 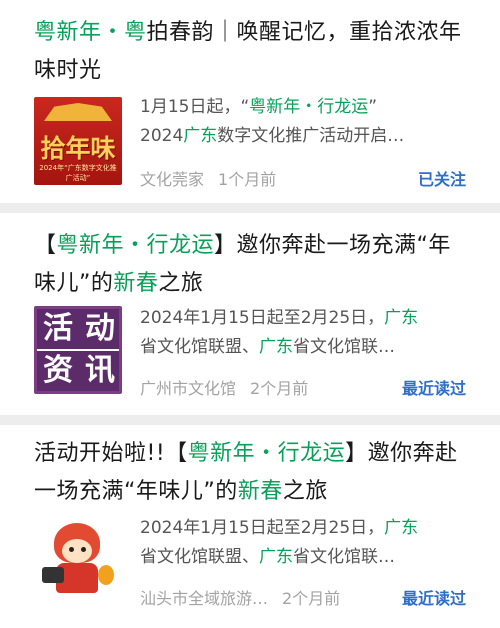 I want to click on thumbnail-char: 动, so click(x=99, y=329).